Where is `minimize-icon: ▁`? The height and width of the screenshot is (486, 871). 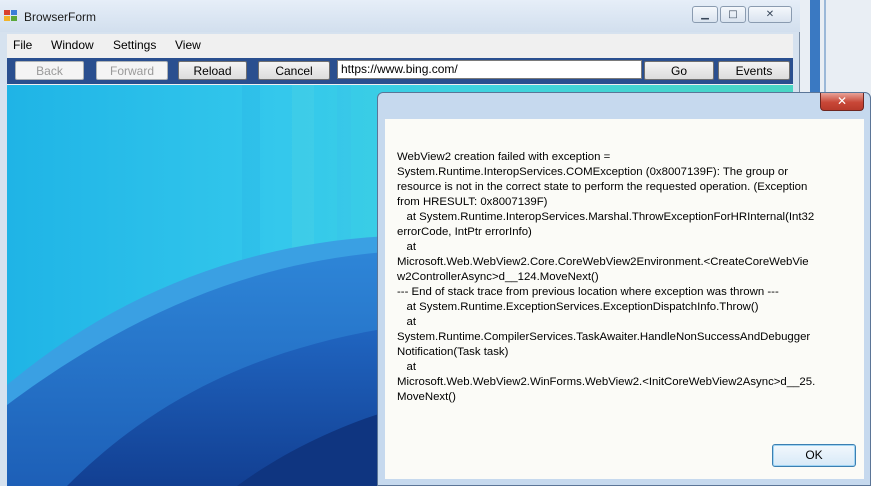
minimize-icon: ▁ is located at coordinates (705, 14).